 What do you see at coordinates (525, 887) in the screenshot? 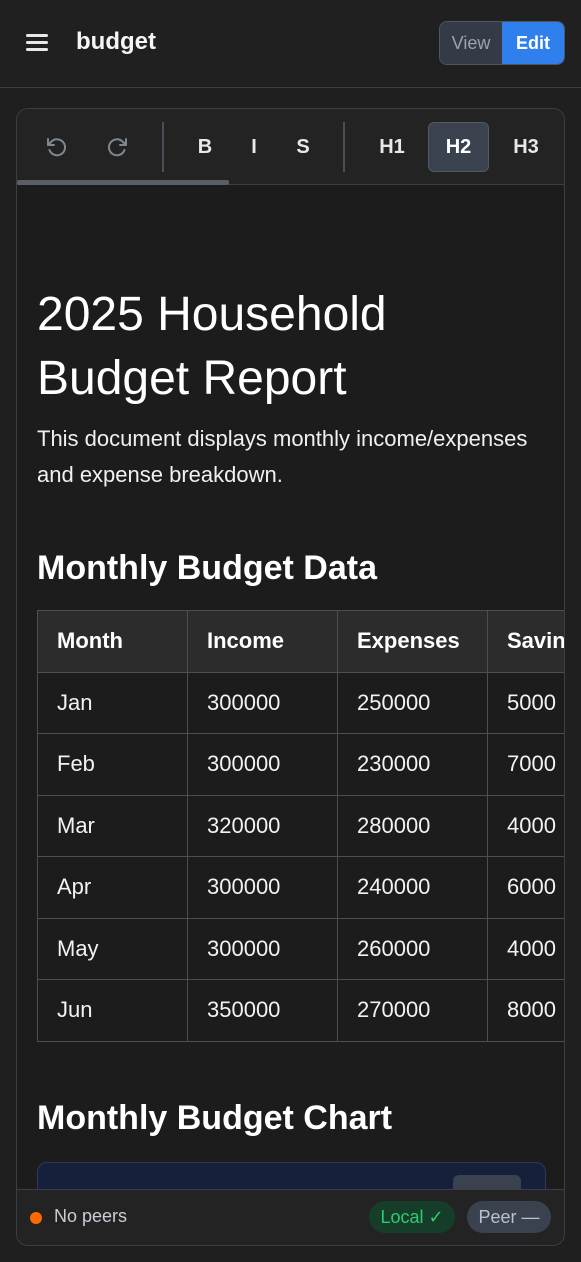
I see `table-cell: 6000` at bounding box center [525, 887].